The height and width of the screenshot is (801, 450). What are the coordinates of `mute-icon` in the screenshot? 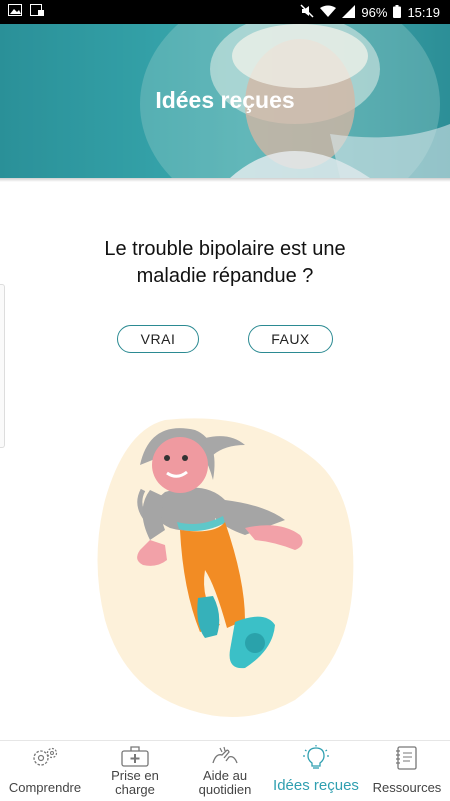 It's located at (307, 12).